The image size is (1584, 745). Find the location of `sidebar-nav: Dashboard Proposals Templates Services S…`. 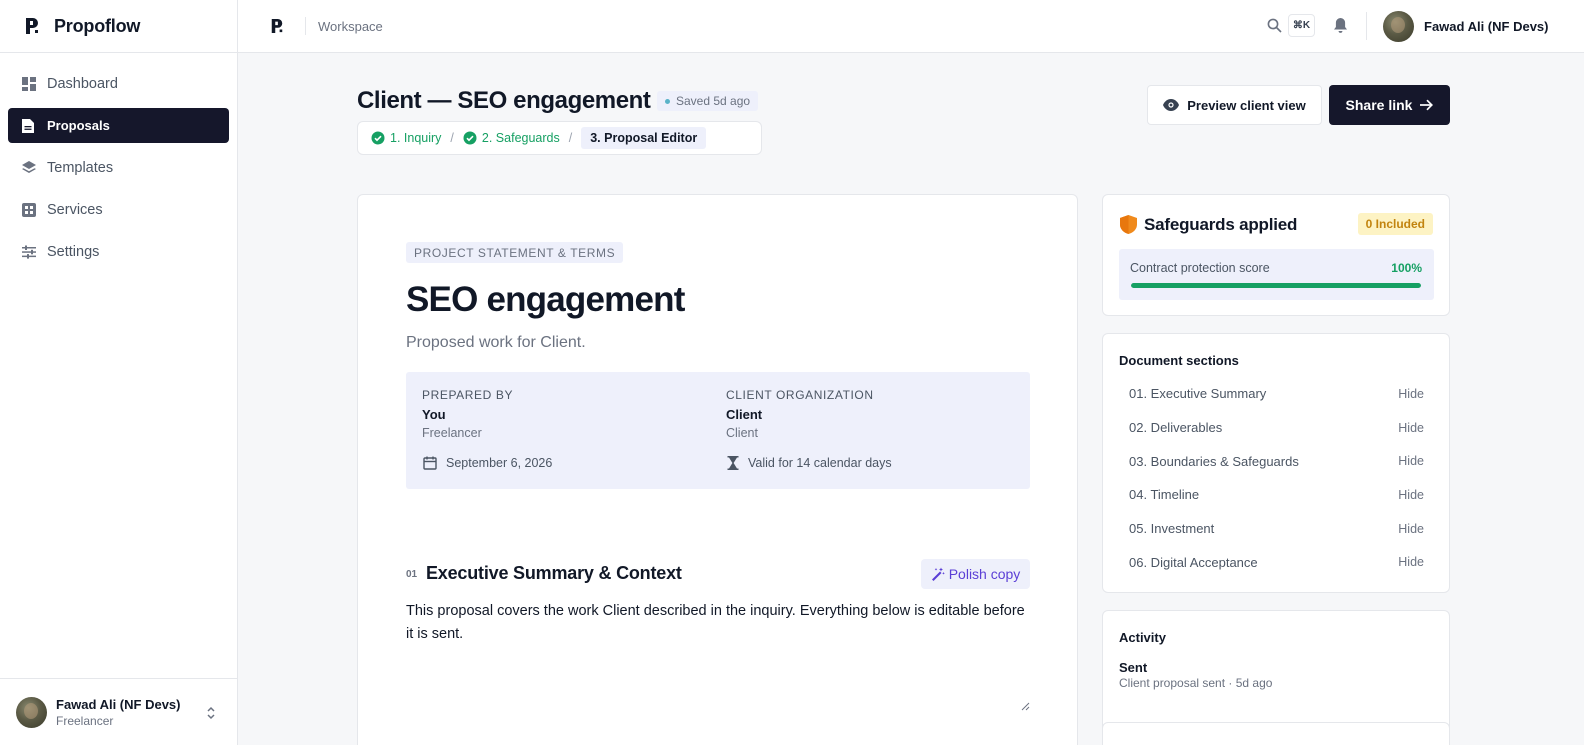

sidebar-nav: Dashboard Proposals Templates Services S… is located at coordinates (118, 171).